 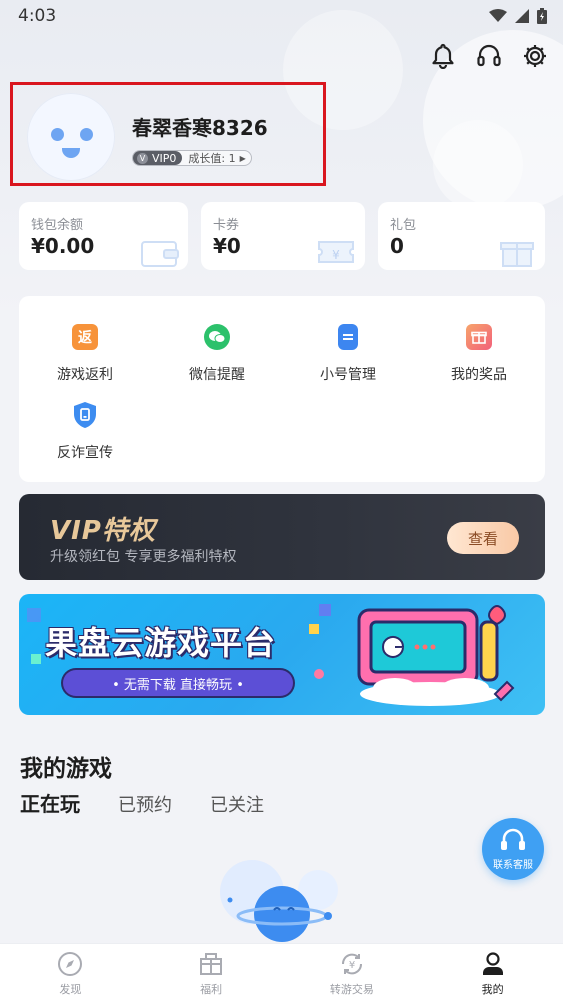 What do you see at coordinates (71, 137) in the screenshot?
I see `avatar` at bounding box center [71, 137].